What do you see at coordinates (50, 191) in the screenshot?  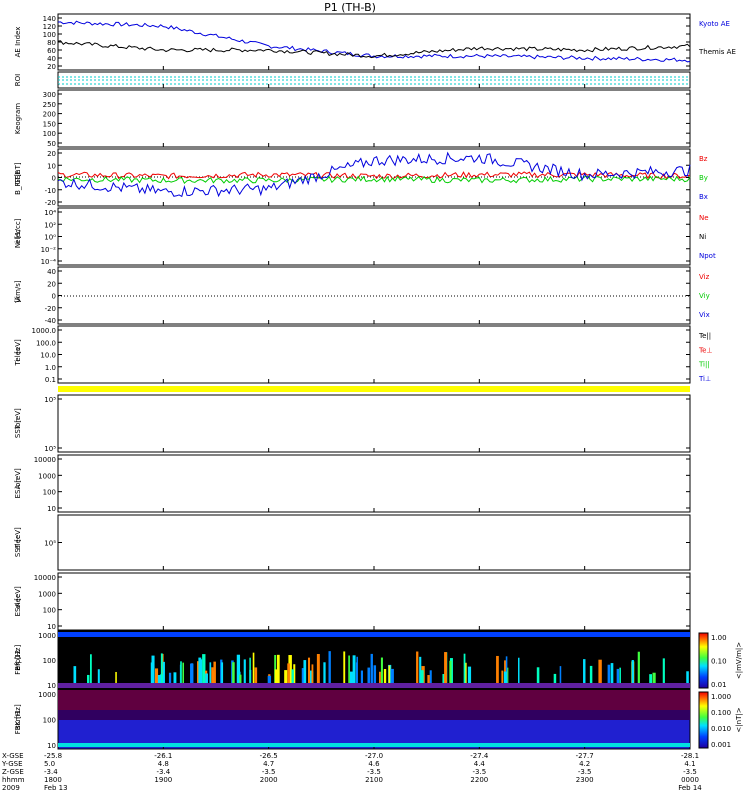 I see `y-tick-label: -10` at bounding box center [50, 191].